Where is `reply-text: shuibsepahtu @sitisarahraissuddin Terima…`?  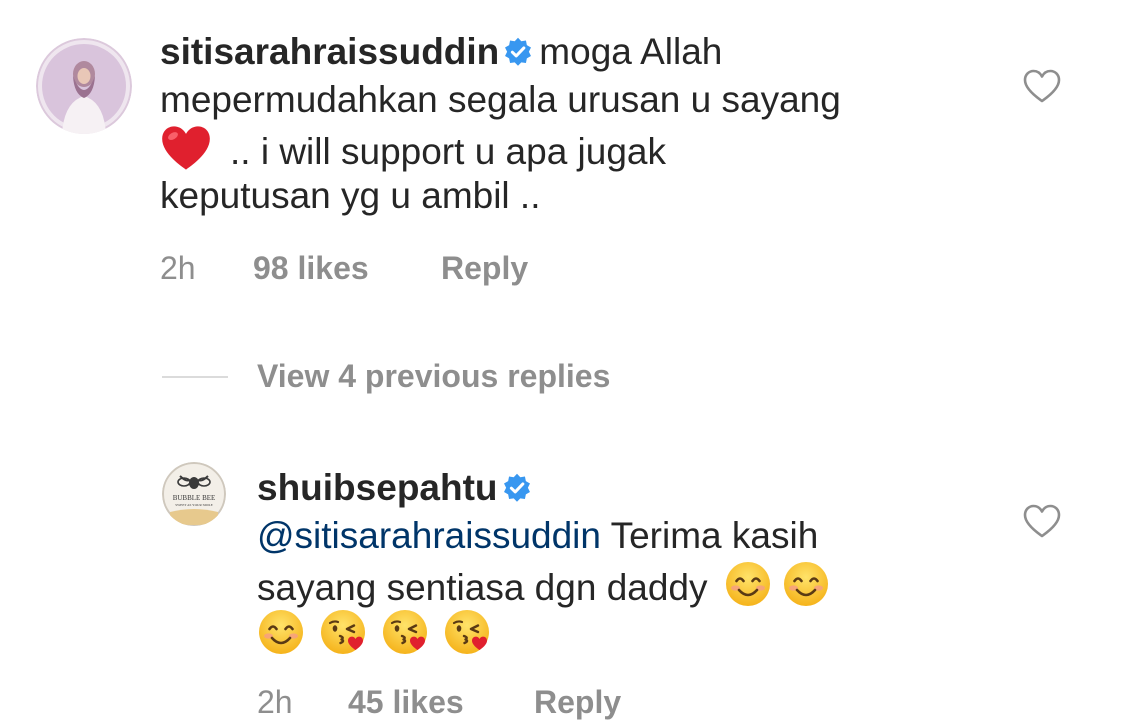 reply-text: shuibsepahtu @sitisarahraissuddin Terima… is located at coordinates (548, 562).